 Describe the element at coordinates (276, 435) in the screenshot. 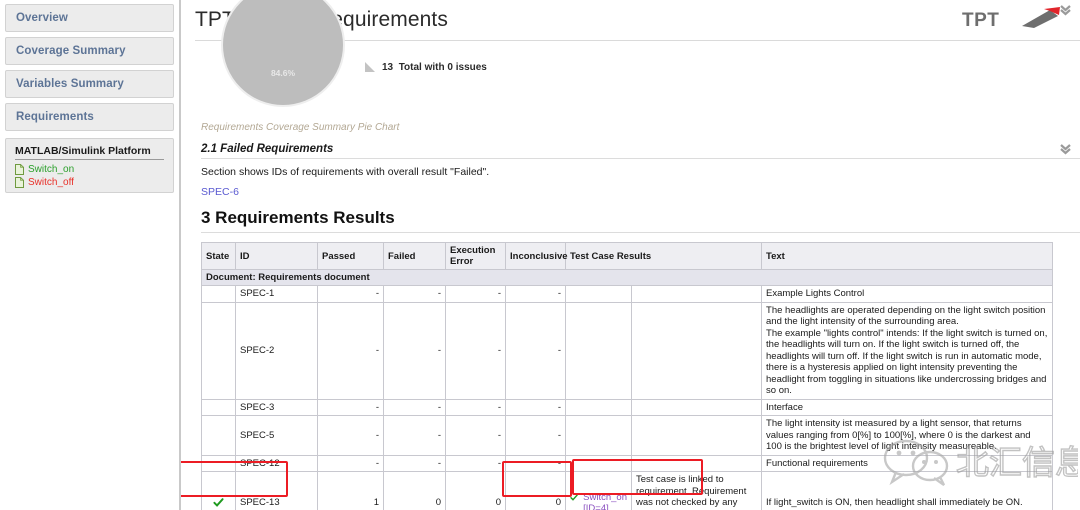

I see `cell-id: SPEC-5` at that location.